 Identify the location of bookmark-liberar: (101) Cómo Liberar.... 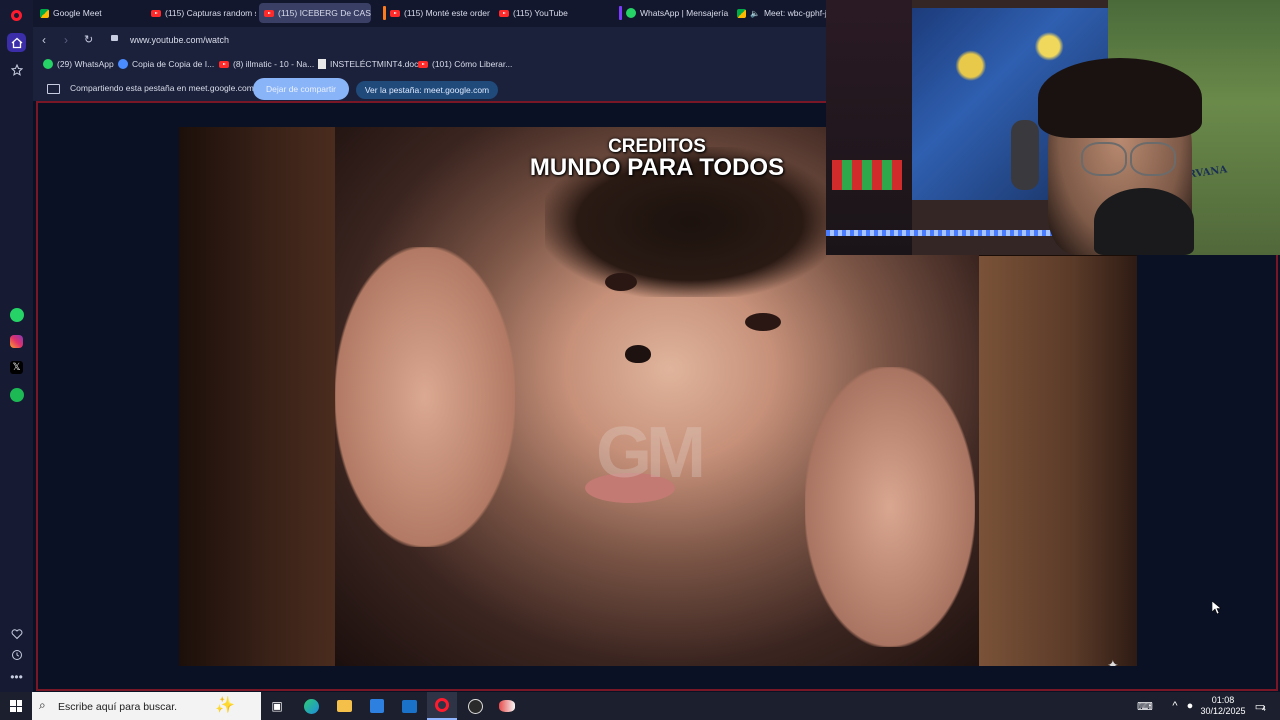
(465, 64).